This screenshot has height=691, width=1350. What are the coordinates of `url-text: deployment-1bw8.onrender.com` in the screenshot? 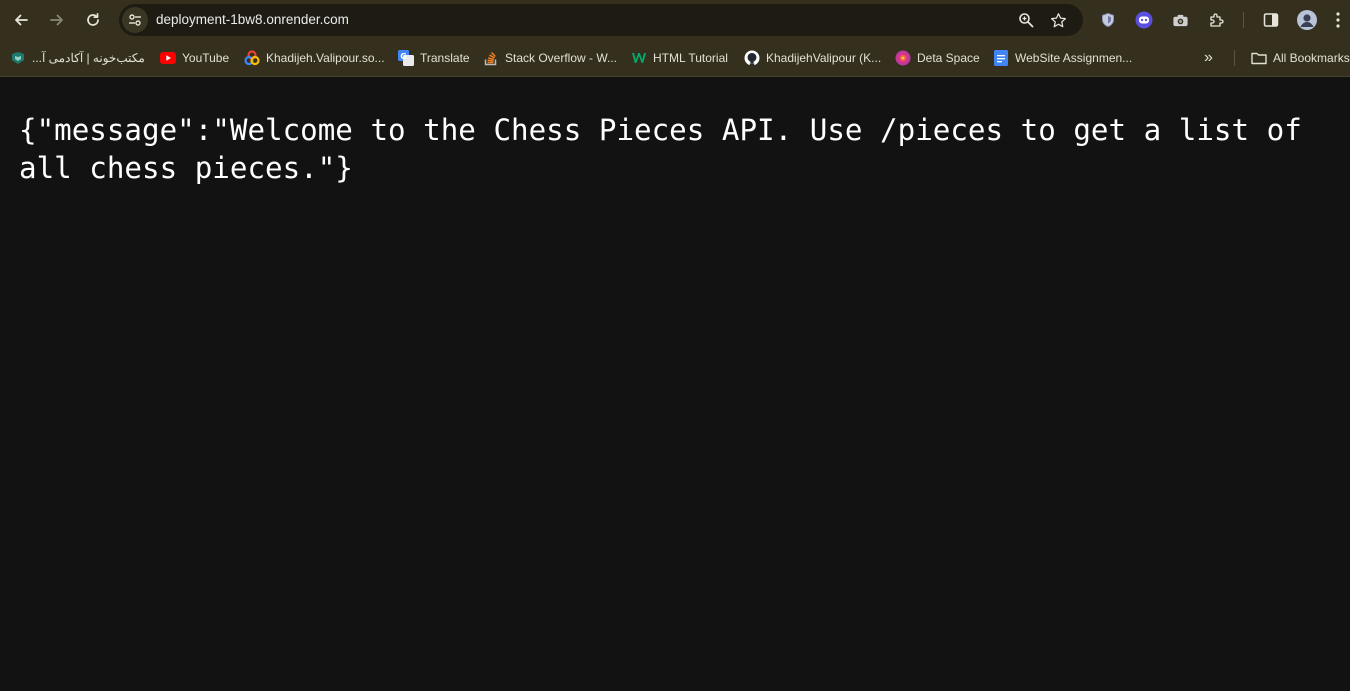 It's located at (252, 19).